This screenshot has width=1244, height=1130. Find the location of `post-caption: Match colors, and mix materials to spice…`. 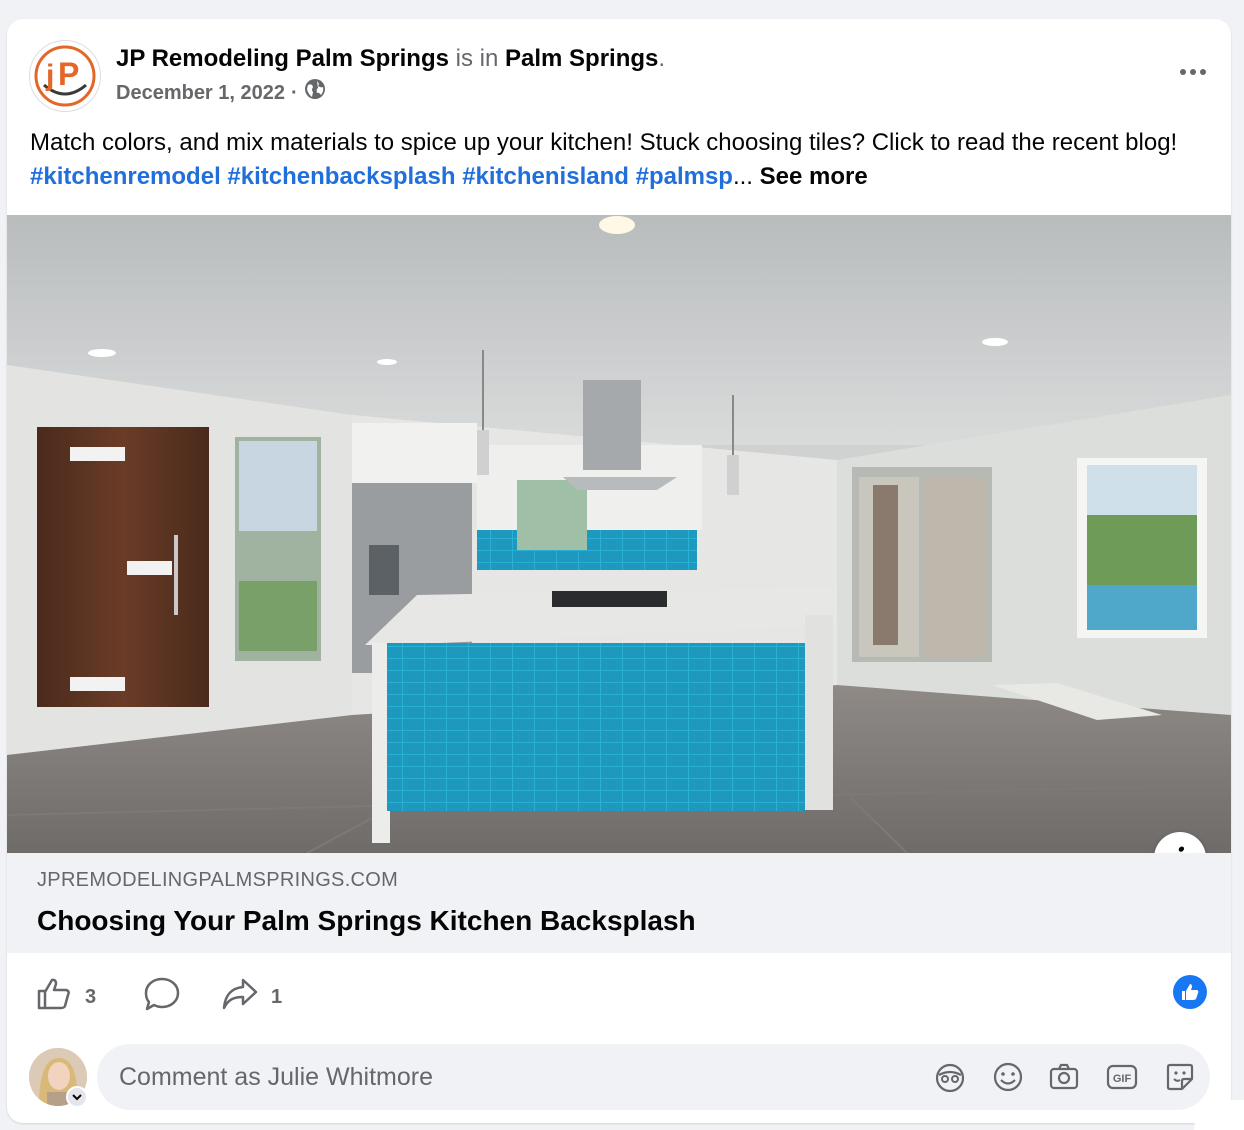

post-caption: Match colors, and mix materials to spice… is located at coordinates (615, 160).